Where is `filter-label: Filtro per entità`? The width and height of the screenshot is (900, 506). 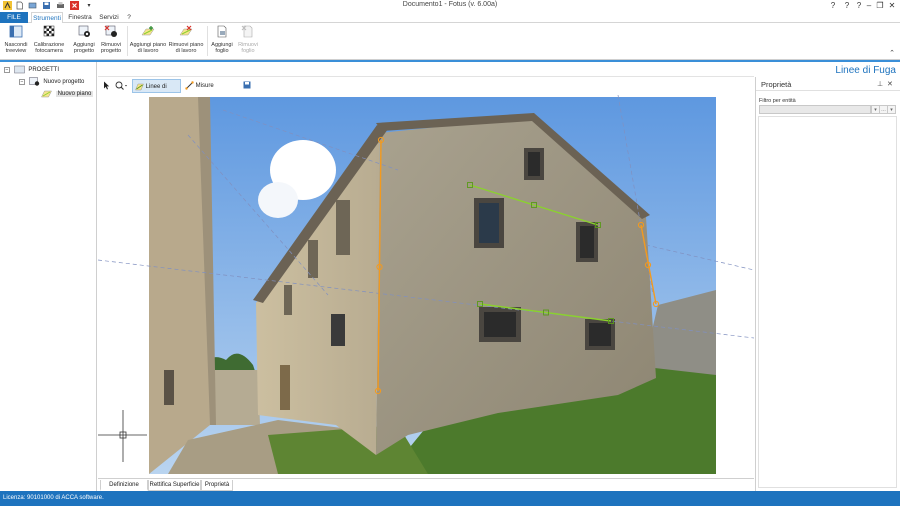
filter-label: Filtro per entità is located at coordinates (777, 101).